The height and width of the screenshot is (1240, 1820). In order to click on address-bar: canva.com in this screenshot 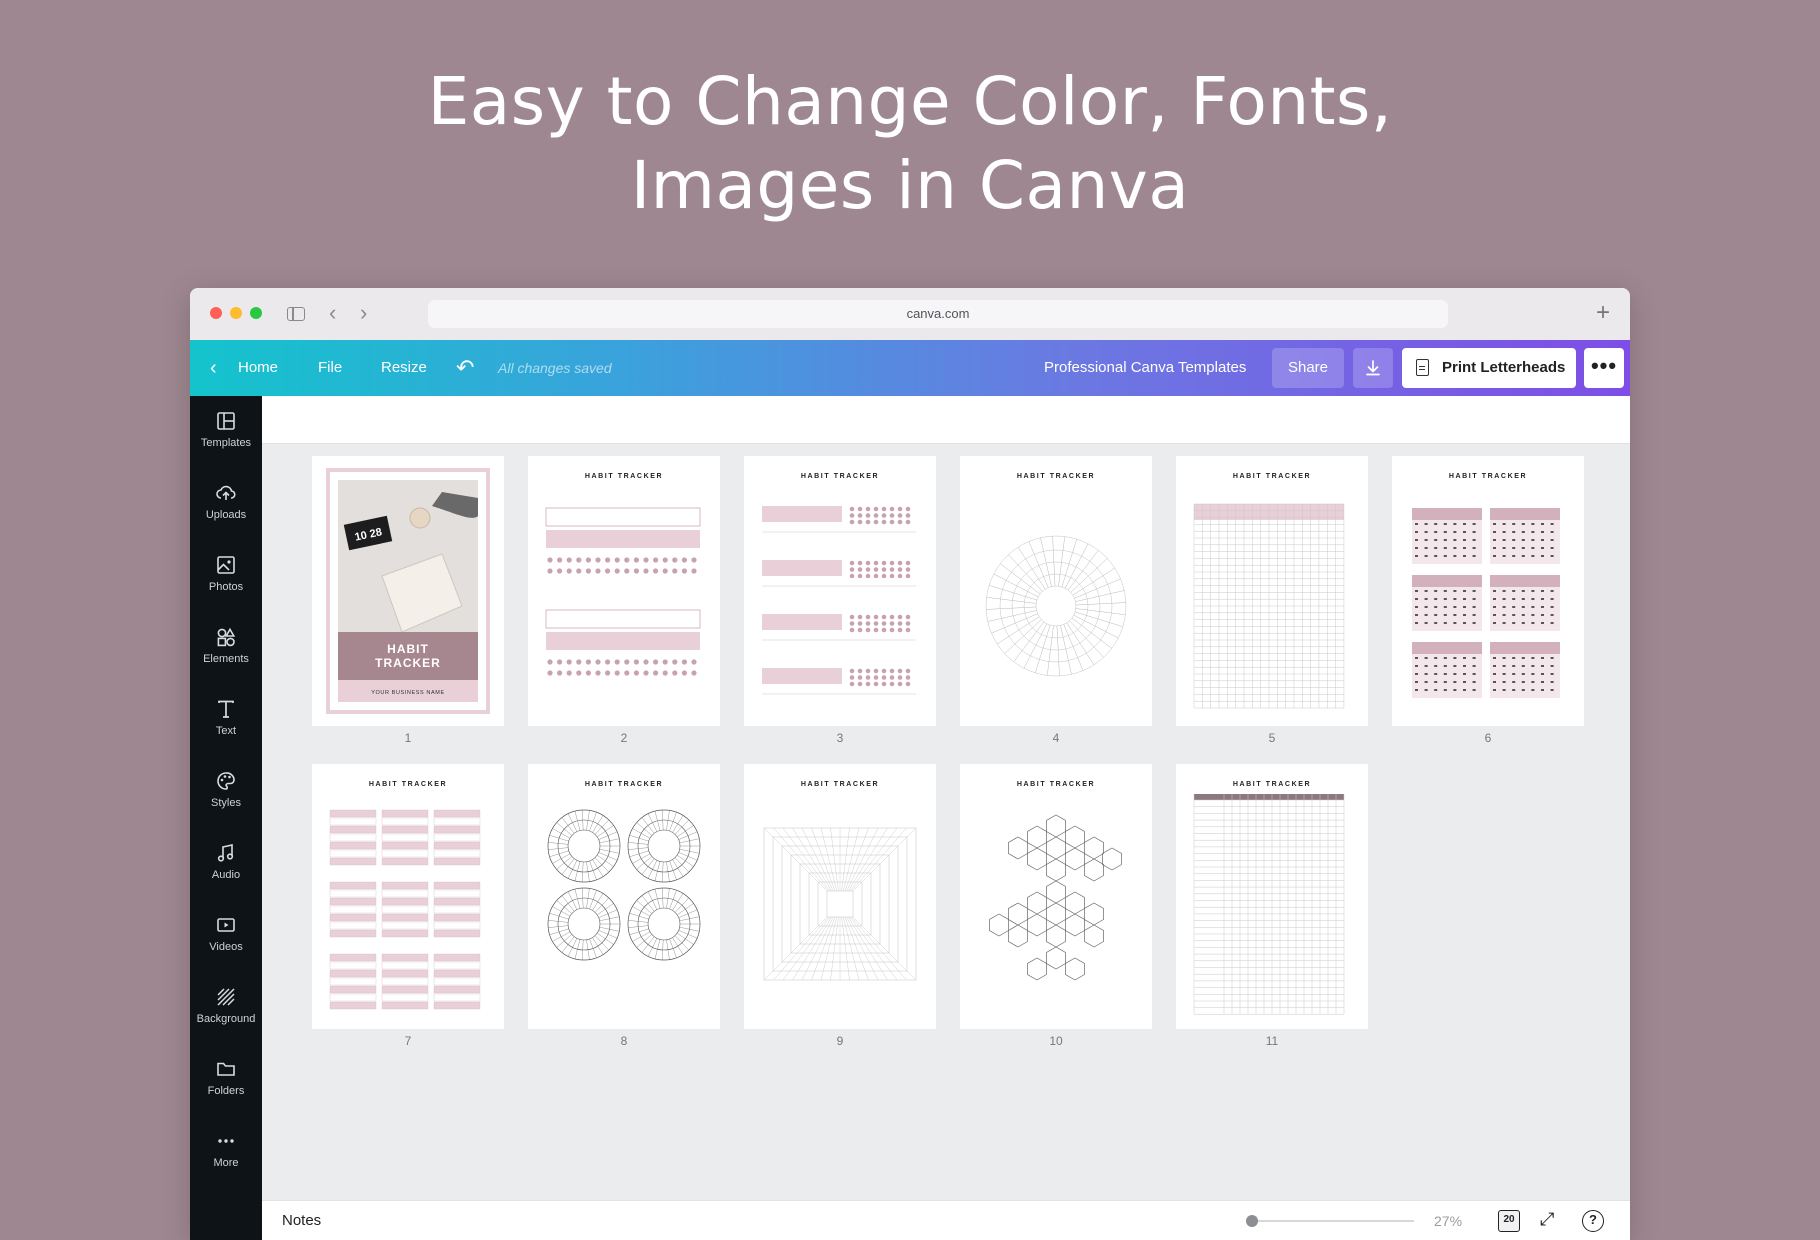, I will do `click(938, 314)`.